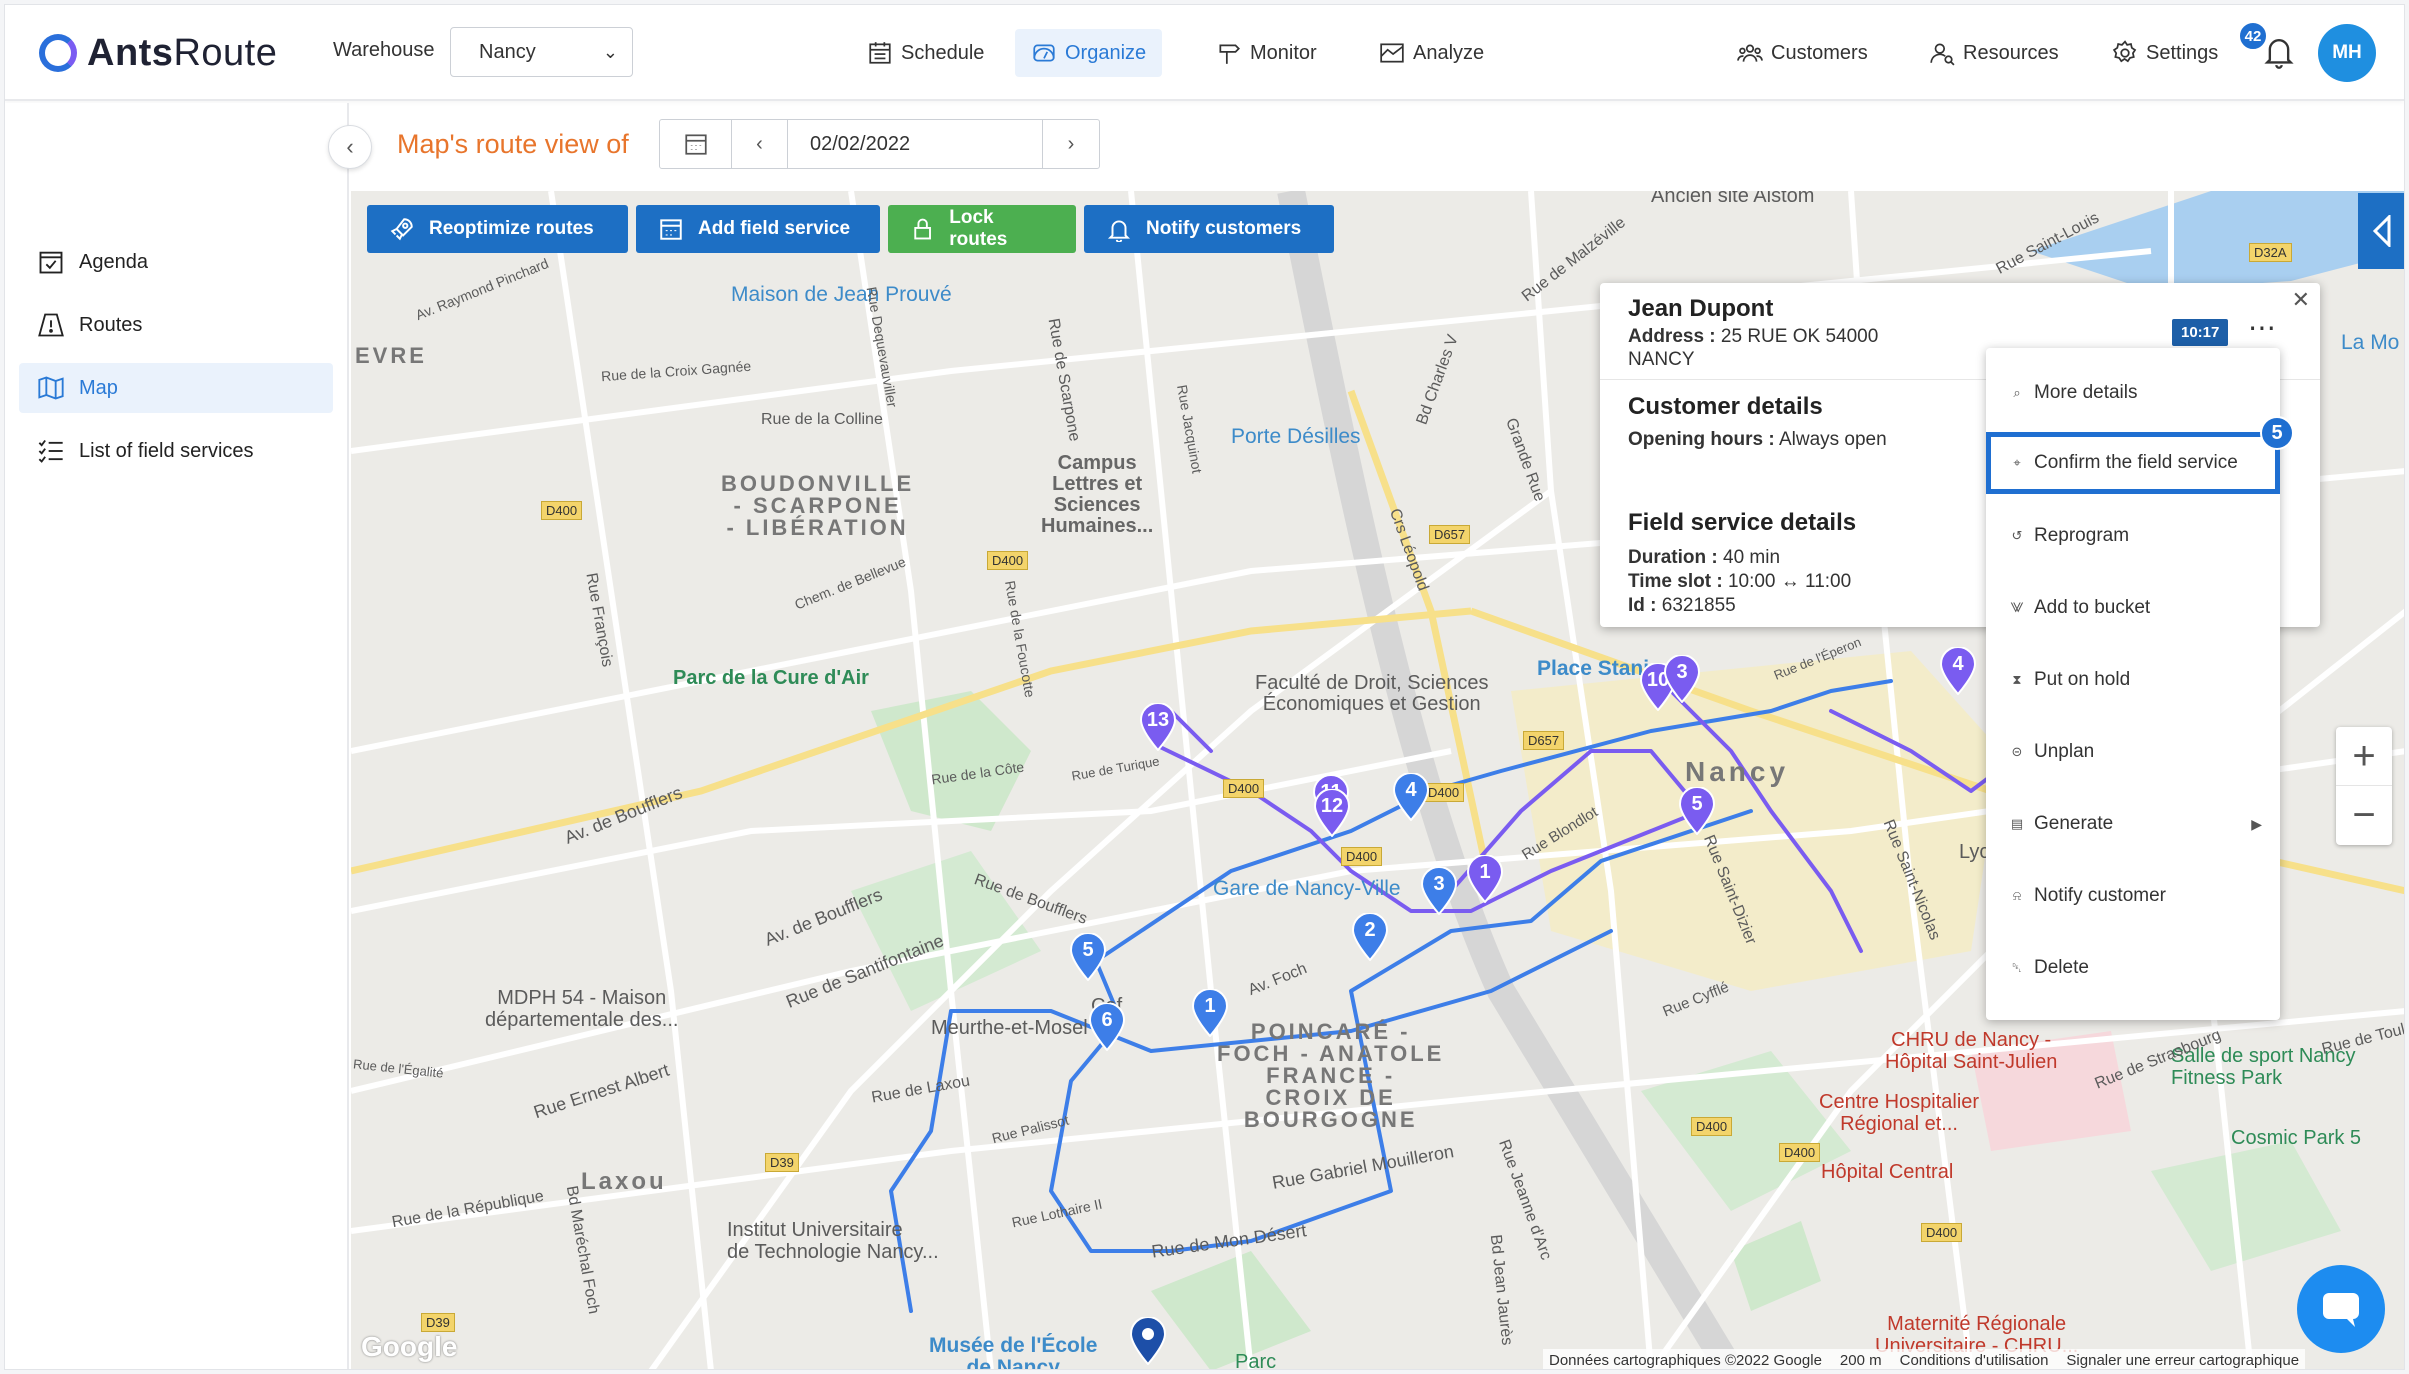  What do you see at coordinates (176, 388) in the screenshot?
I see `sidebar-item-map: Map` at bounding box center [176, 388].